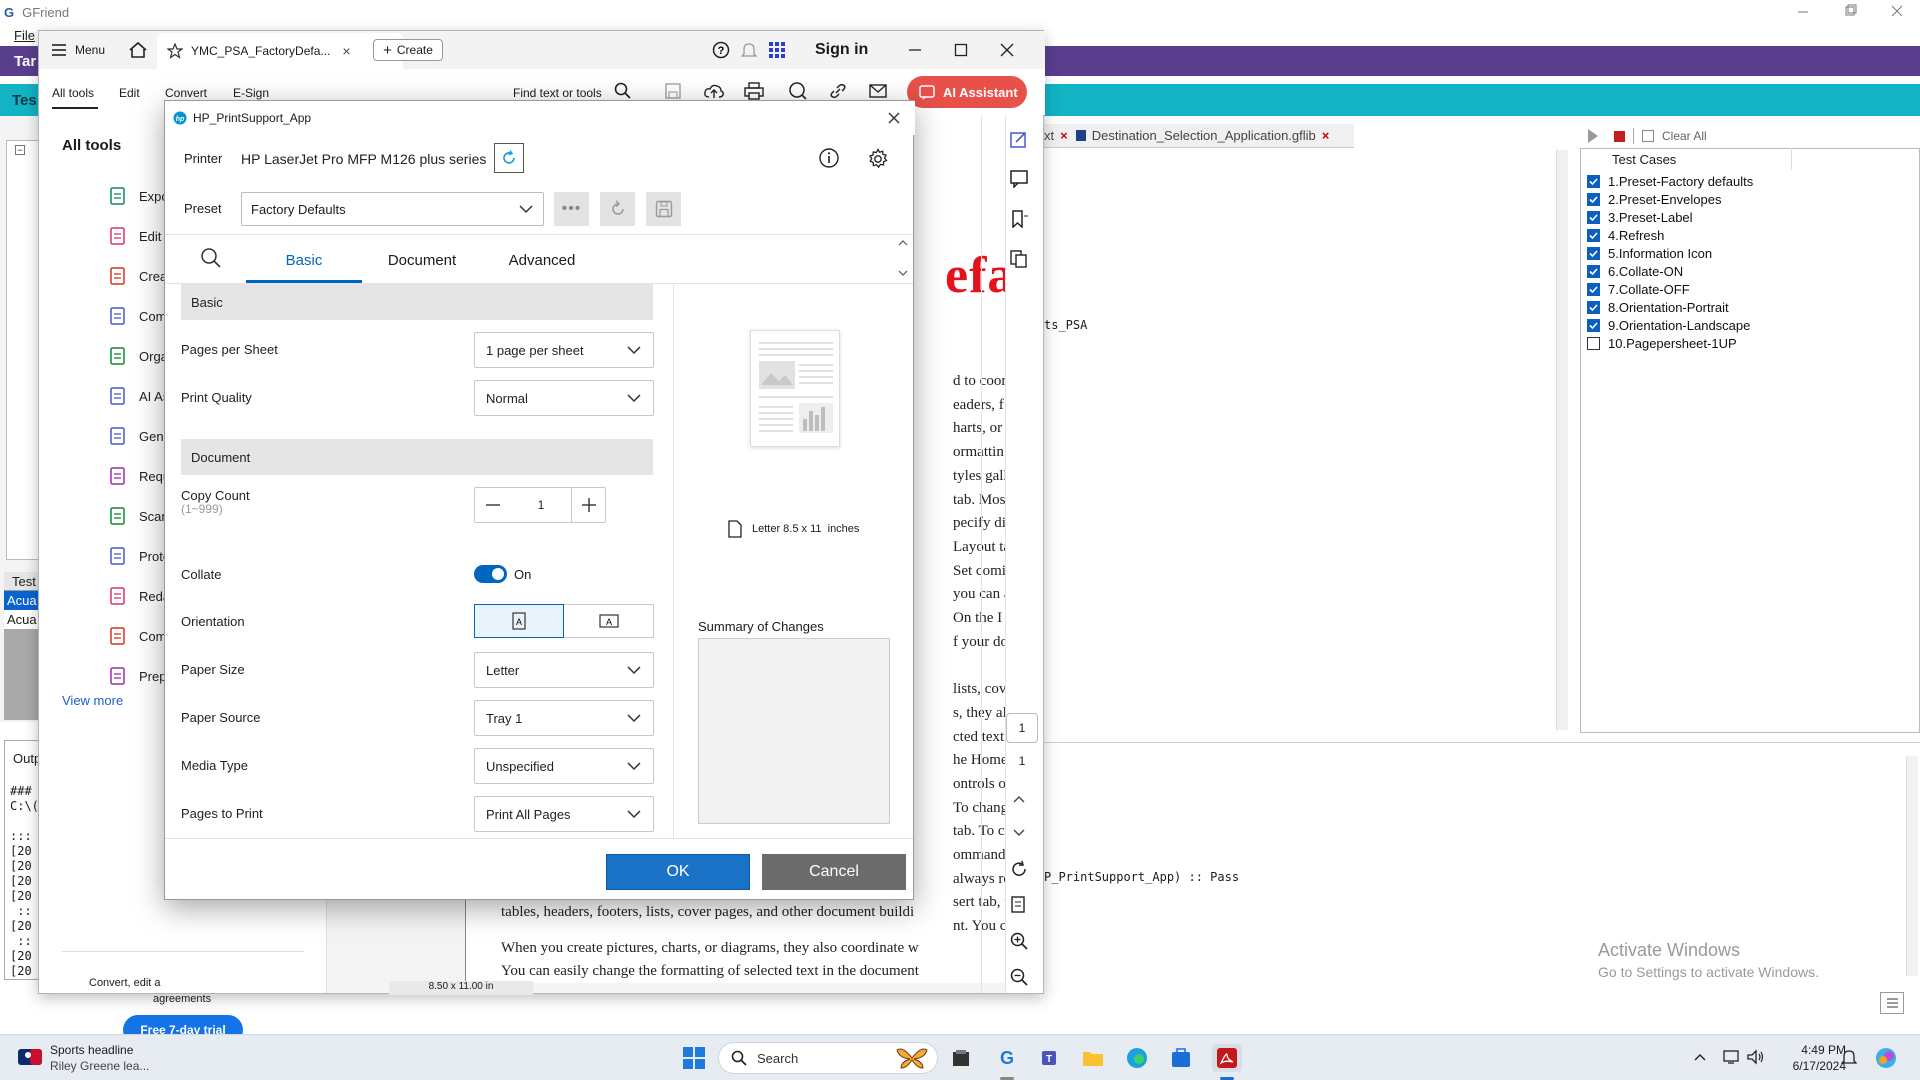 The width and height of the screenshot is (1920, 1080). What do you see at coordinates (422, 260) in the screenshot?
I see `tab-document: Document` at bounding box center [422, 260].